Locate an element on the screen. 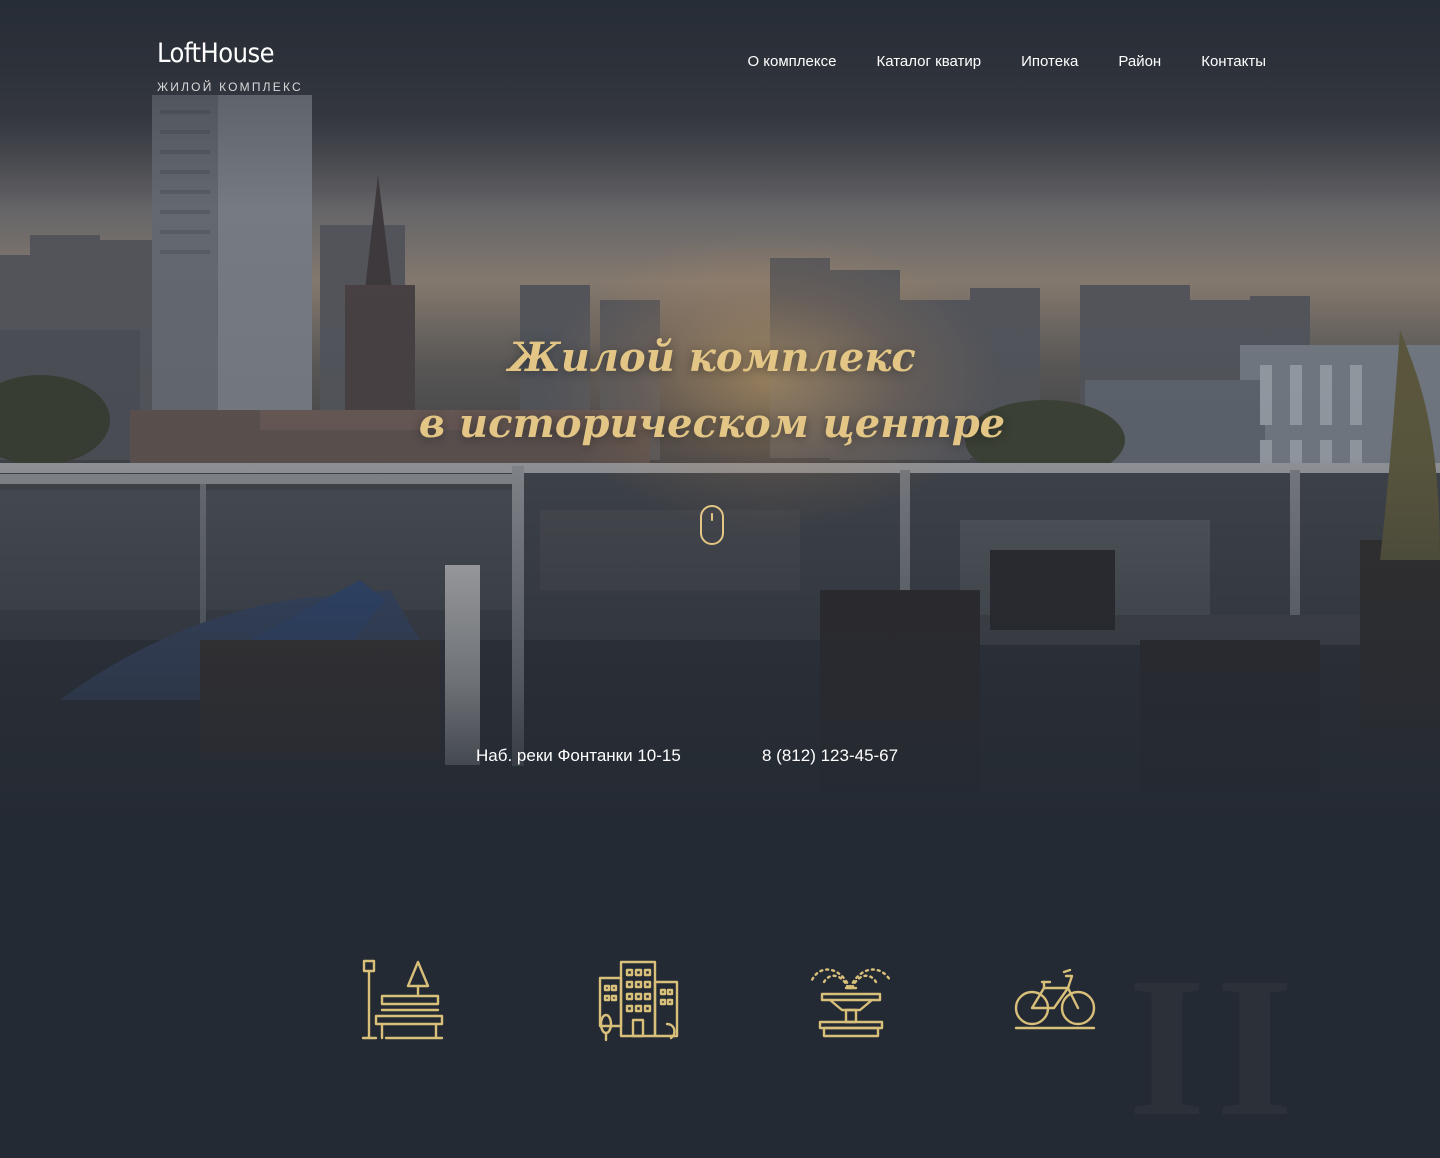 The width and height of the screenshot is (1440, 1158). nav-item-catalog: Каталог кватир is located at coordinates (928, 62).